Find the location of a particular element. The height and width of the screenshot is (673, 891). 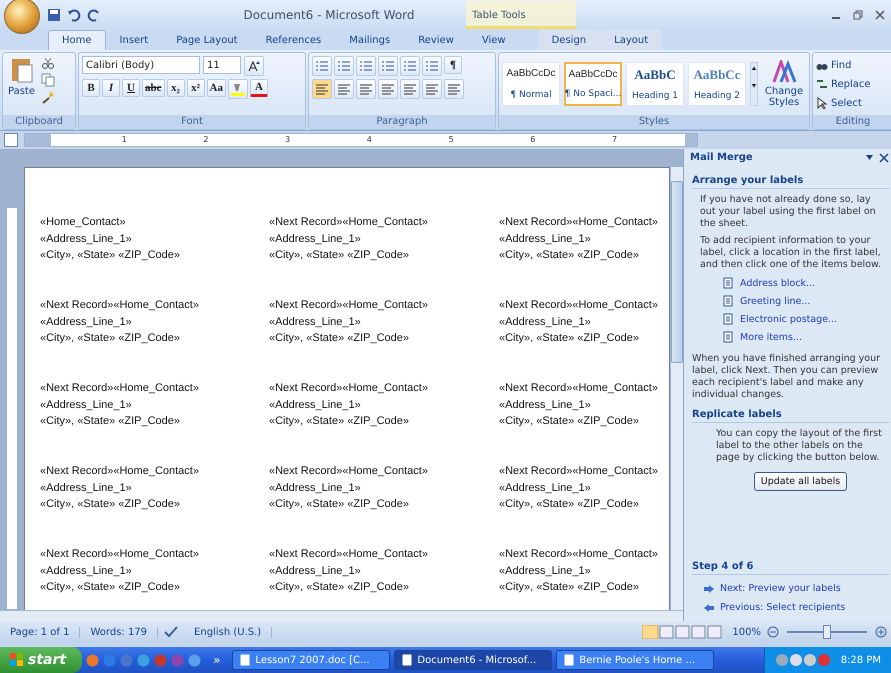

format-button: I is located at coordinates (111, 88).